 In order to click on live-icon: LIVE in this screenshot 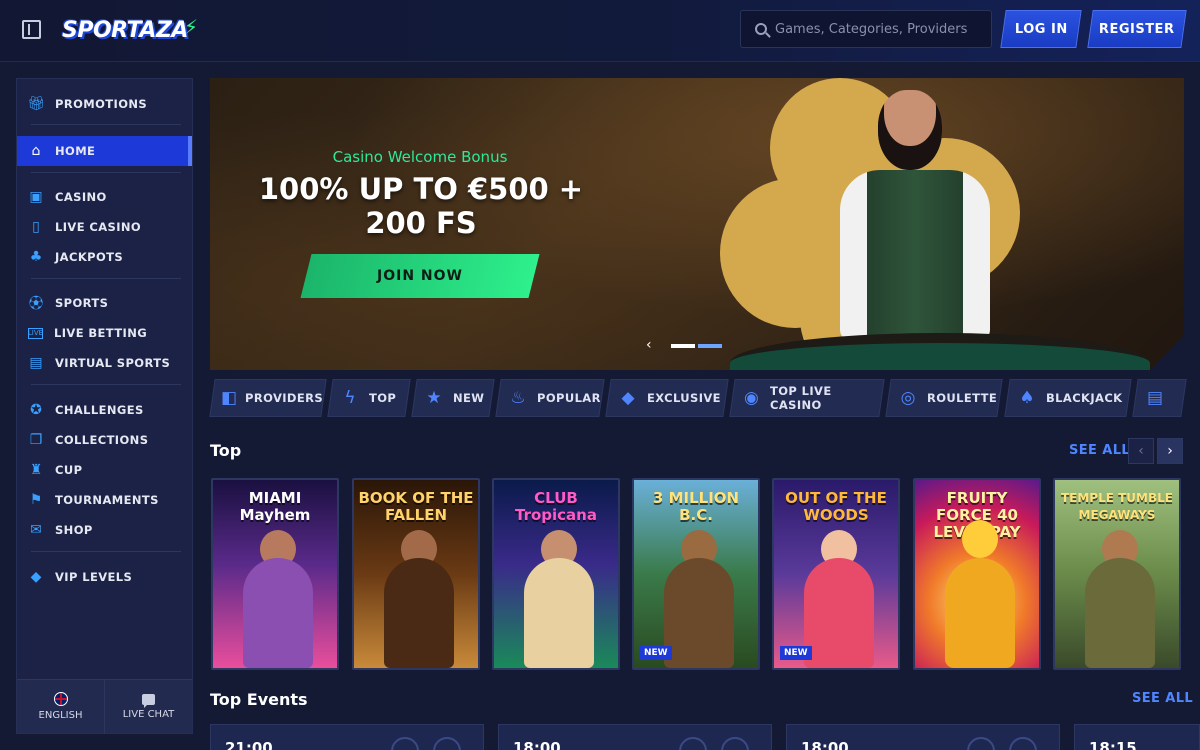, I will do `click(35, 333)`.